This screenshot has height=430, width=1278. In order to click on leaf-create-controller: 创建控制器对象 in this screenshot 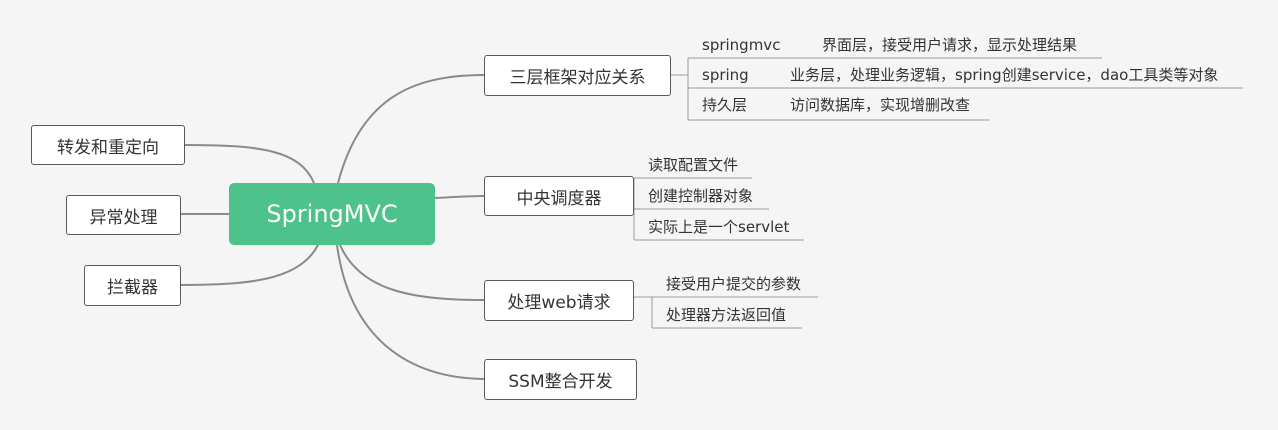, I will do `click(700, 196)`.